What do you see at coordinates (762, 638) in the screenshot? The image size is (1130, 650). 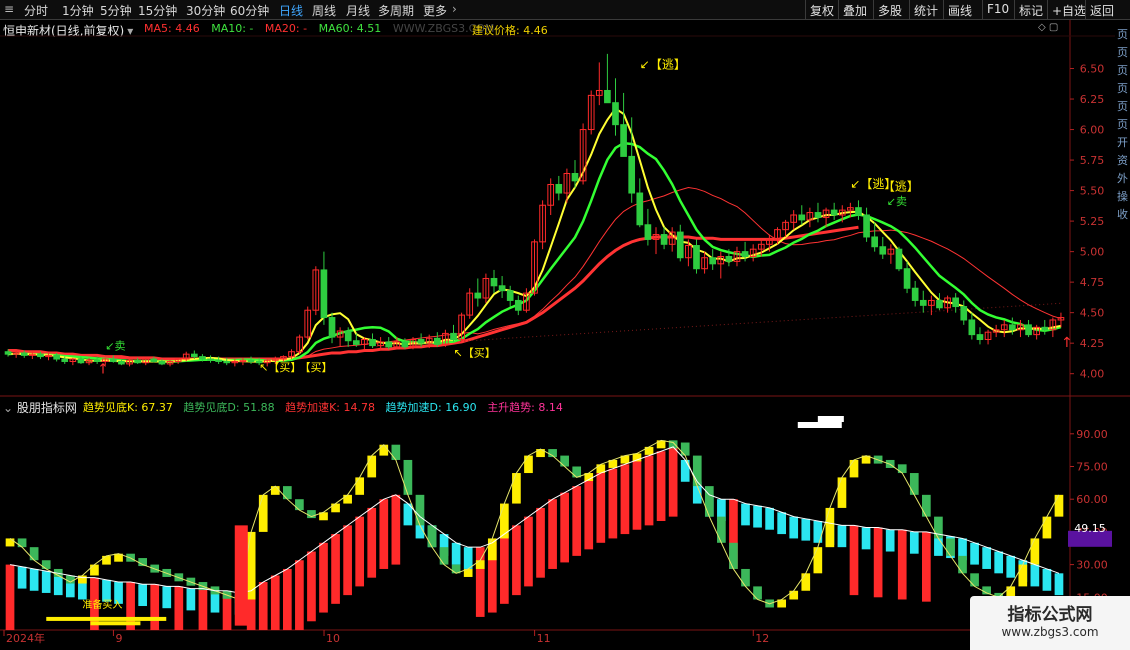 I see `date-axis-label: 12` at bounding box center [762, 638].